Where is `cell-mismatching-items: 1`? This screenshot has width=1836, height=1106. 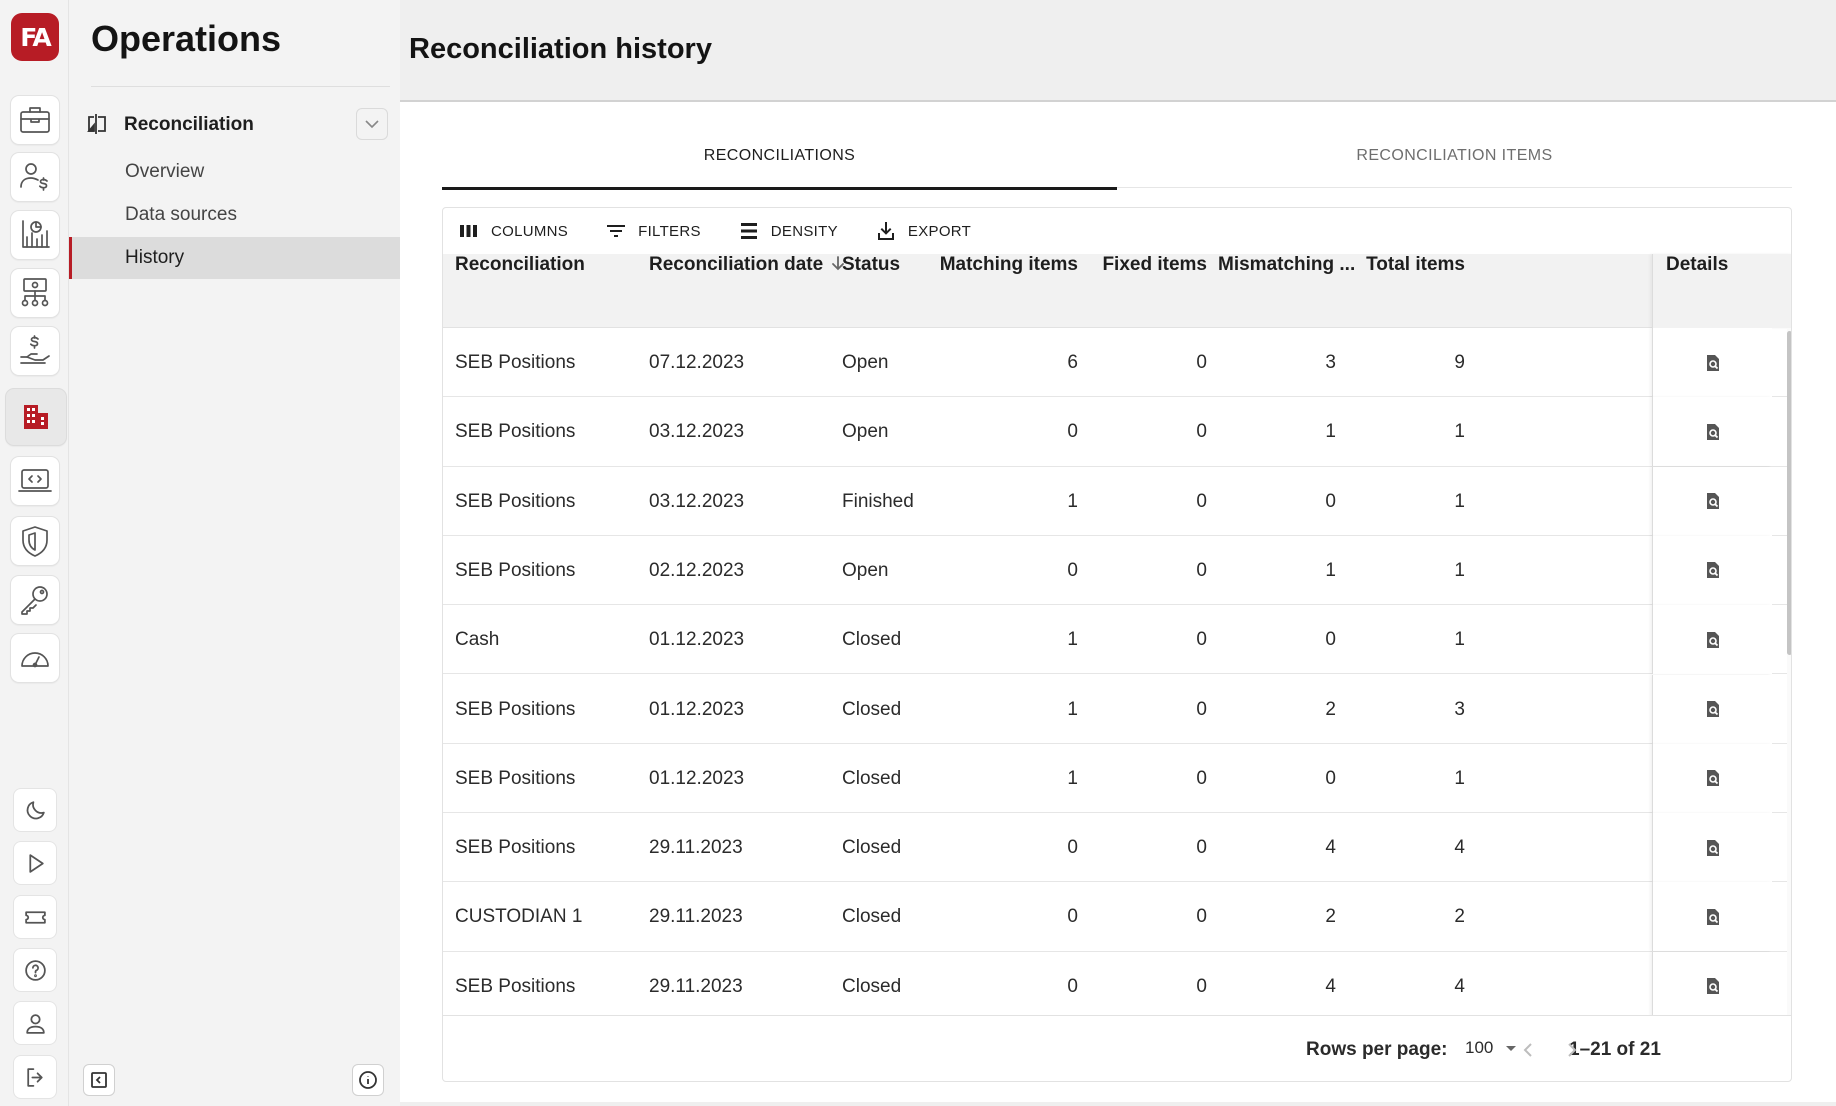
cell-mismatching-items: 1 is located at coordinates (1330, 432).